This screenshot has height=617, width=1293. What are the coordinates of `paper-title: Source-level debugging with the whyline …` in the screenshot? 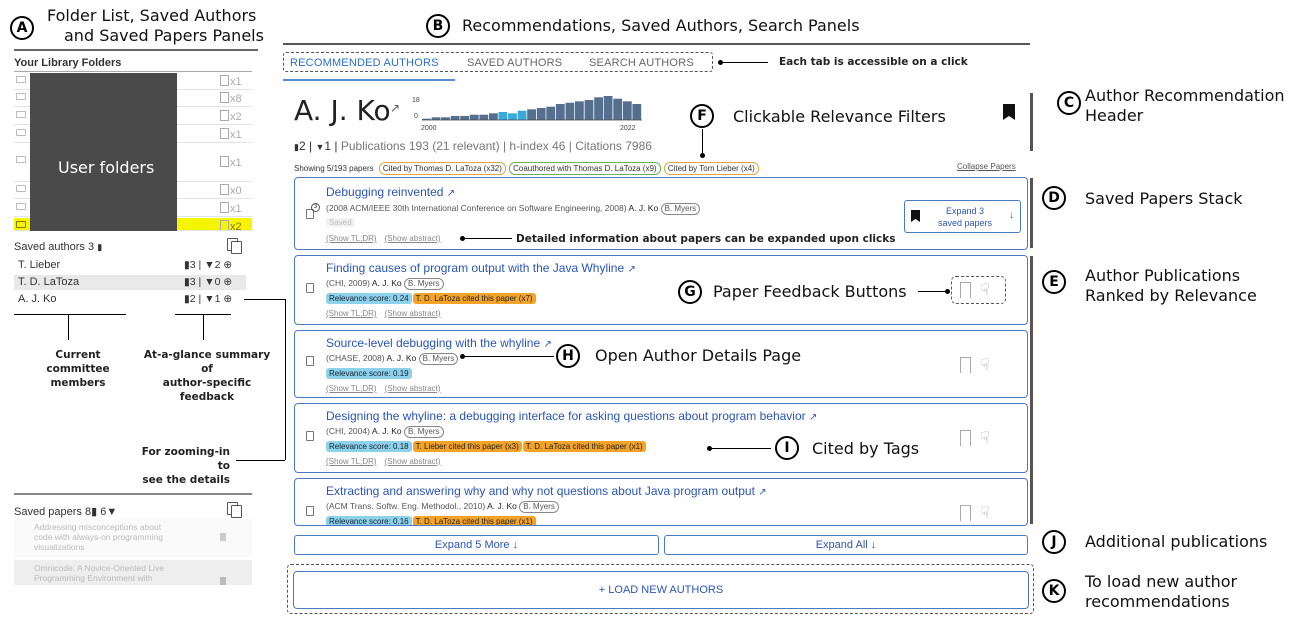 It's located at (439, 343).